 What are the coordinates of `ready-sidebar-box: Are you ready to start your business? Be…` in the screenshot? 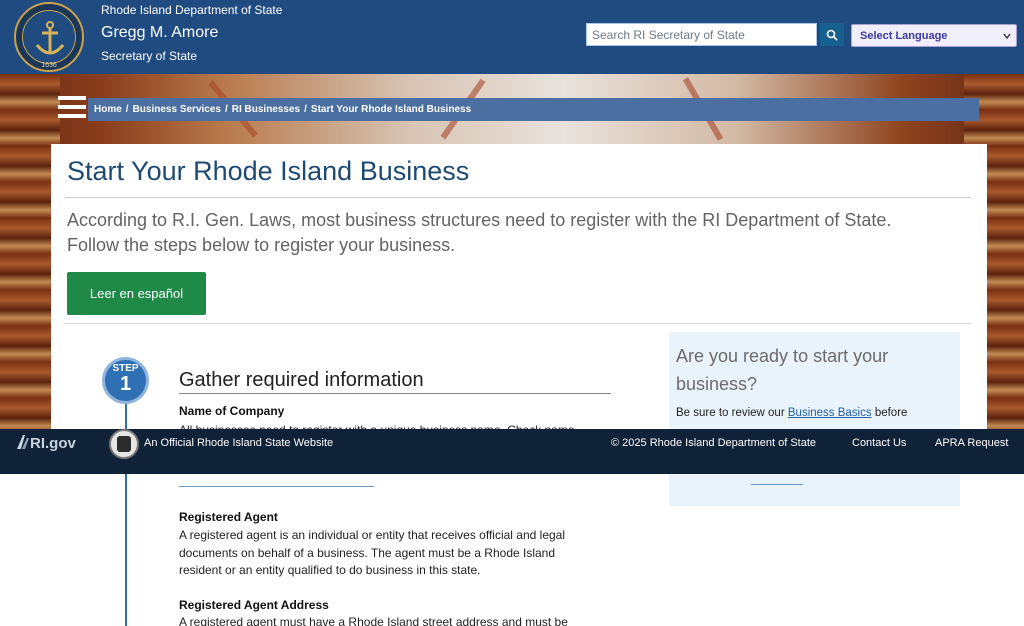 It's located at (814, 419).